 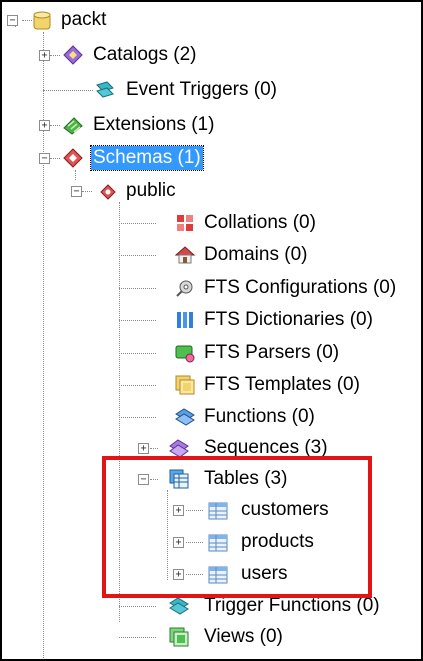 I want to click on extension-icon, so click(x=73, y=125).